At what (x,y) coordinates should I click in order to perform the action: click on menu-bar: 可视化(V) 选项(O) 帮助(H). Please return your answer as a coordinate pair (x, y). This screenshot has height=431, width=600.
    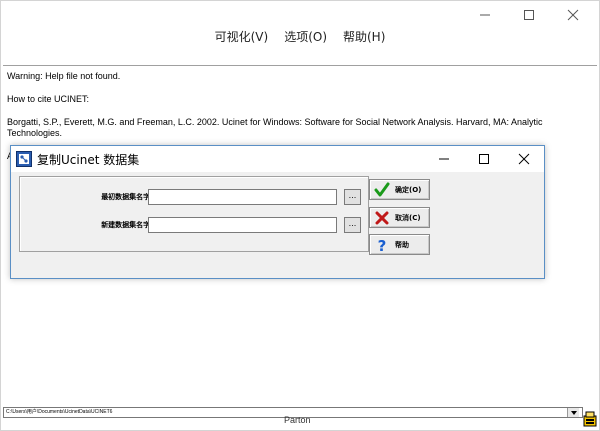
    Looking at the image, I should click on (300, 37).